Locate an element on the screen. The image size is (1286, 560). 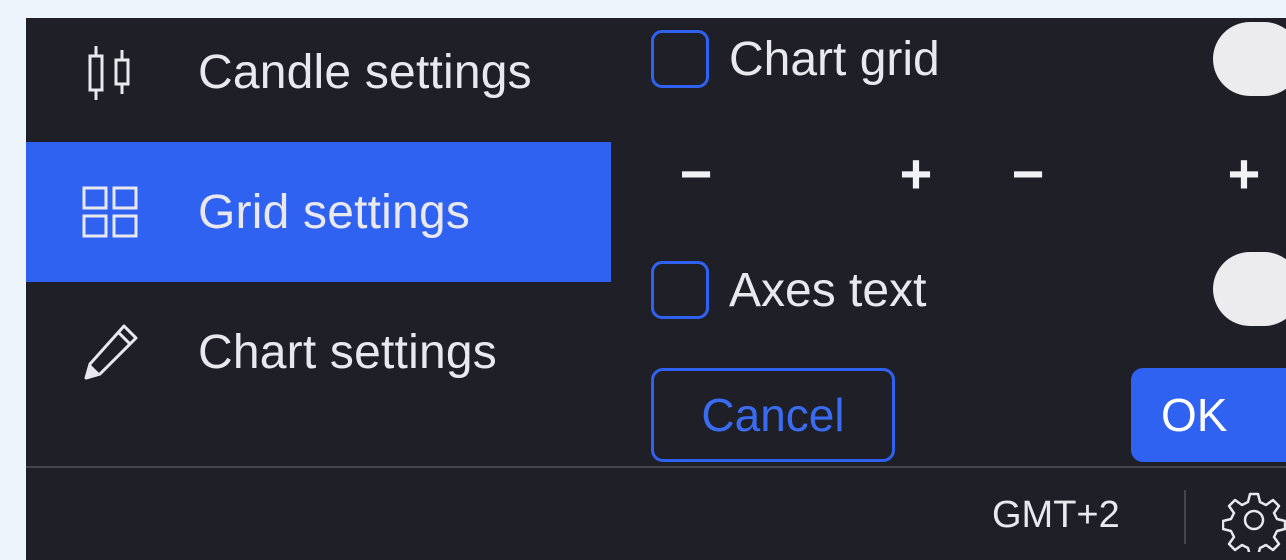
axes-text-option: Axes text is located at coordinates (788, 290).